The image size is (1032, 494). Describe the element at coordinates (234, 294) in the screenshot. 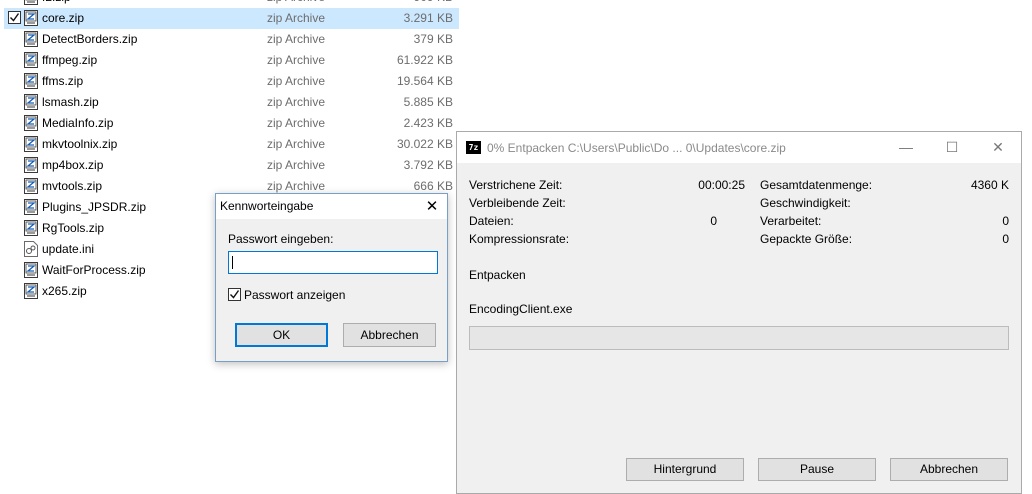

I see `show-password-checkbox` at that location.